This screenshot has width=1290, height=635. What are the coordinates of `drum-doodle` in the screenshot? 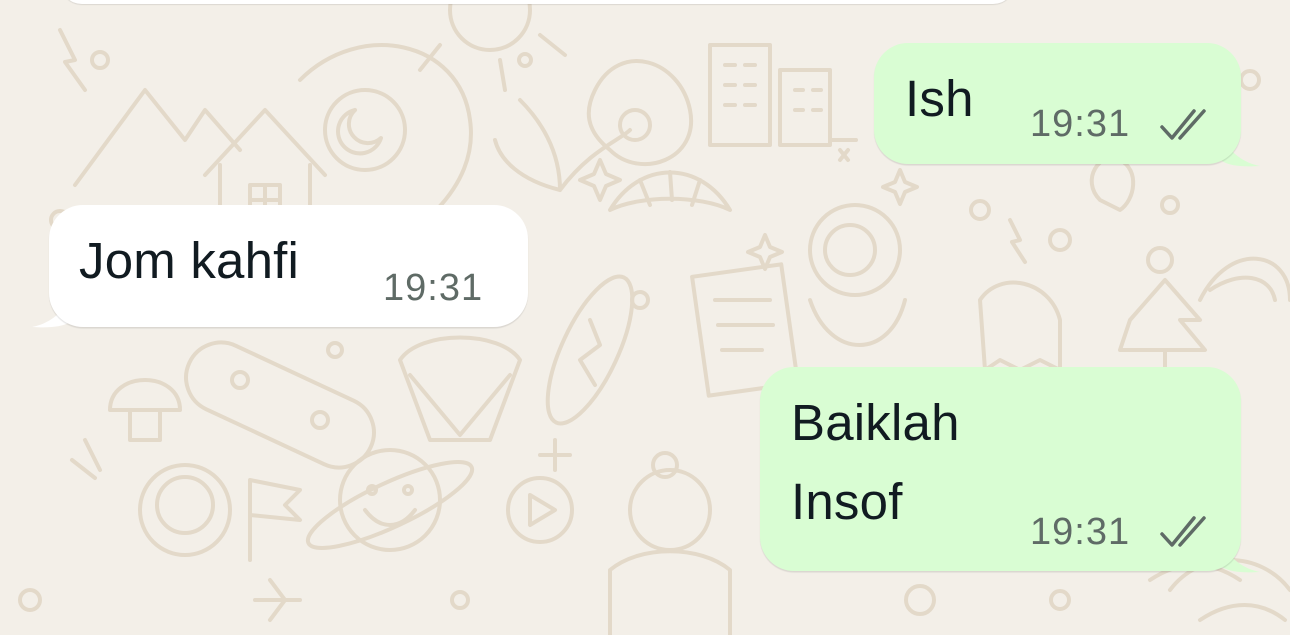 It's located at (460, 388).